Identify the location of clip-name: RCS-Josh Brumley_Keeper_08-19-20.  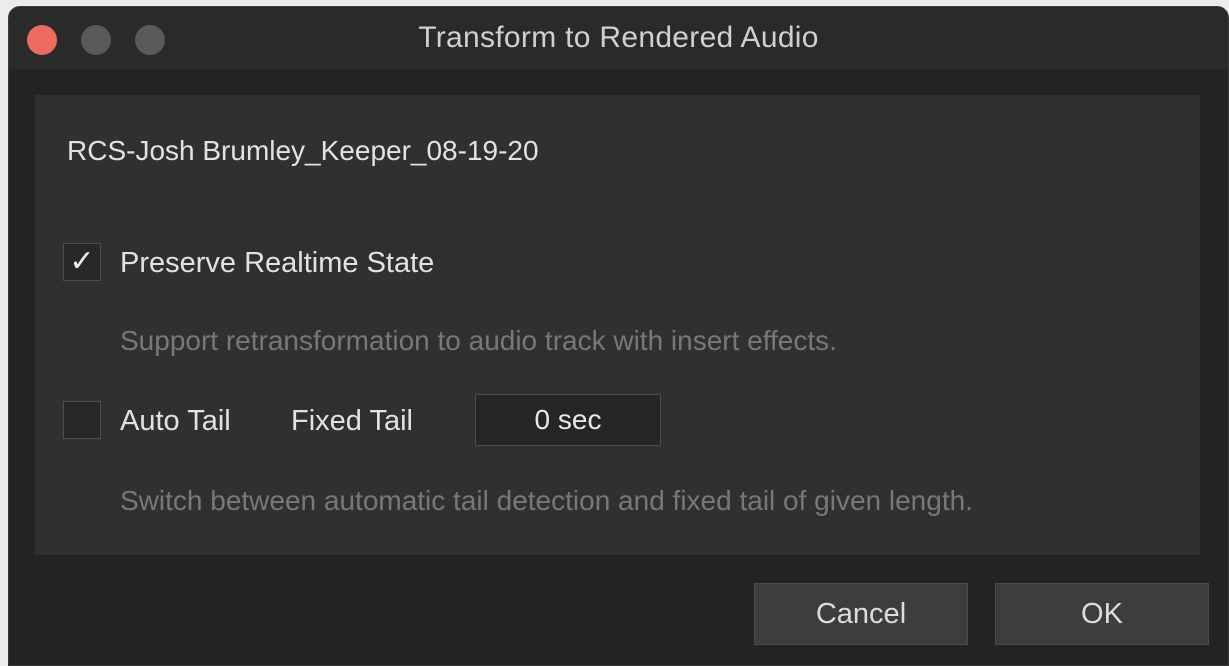
(303, 150).